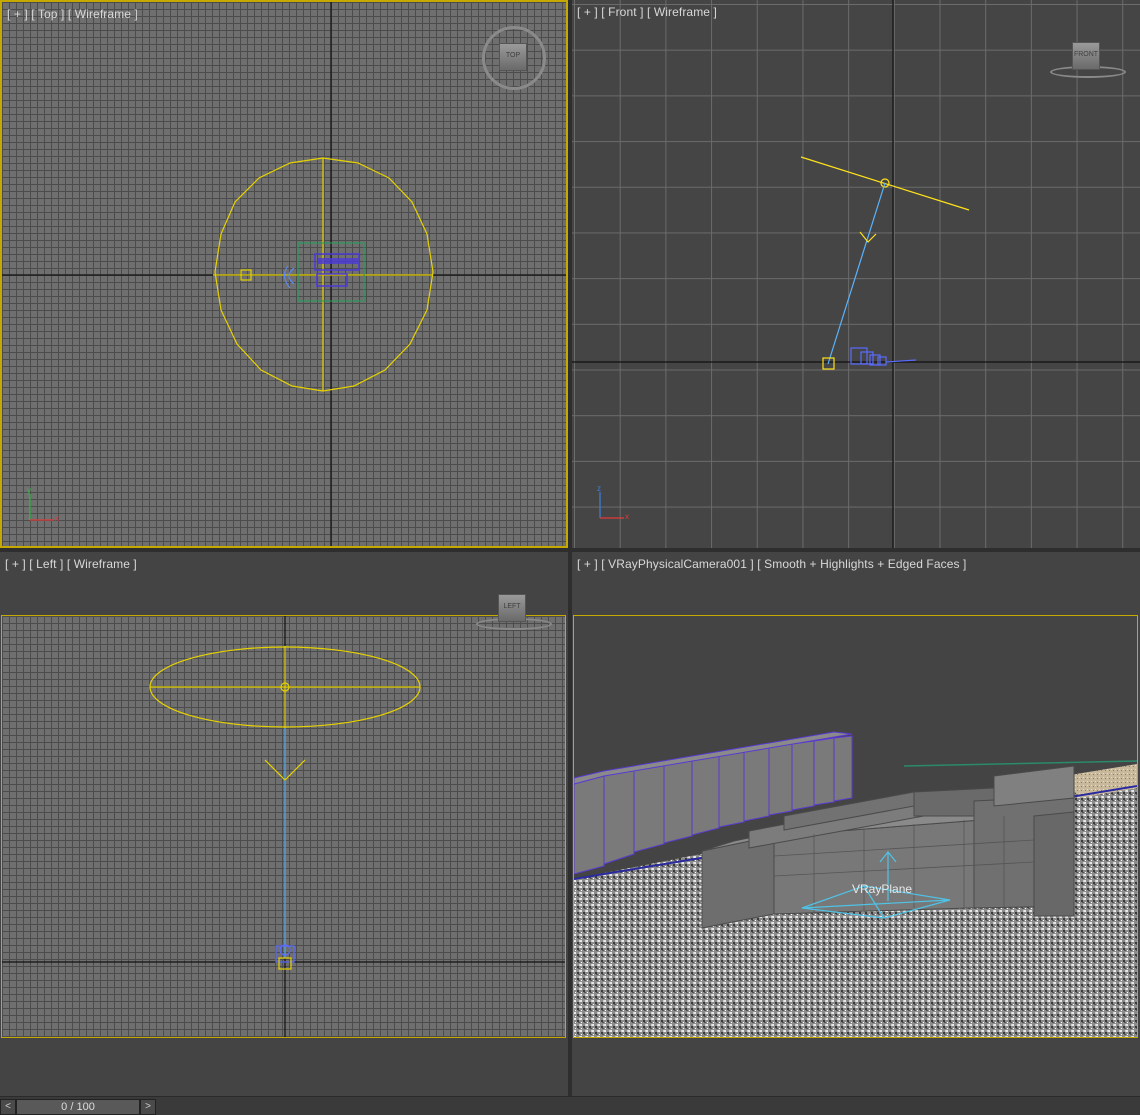 The height and width of the screenshot is (1115, 1140). Describe the element at coordinates (599, 488) in the screenshot. I see `svg-text: z` at that location.